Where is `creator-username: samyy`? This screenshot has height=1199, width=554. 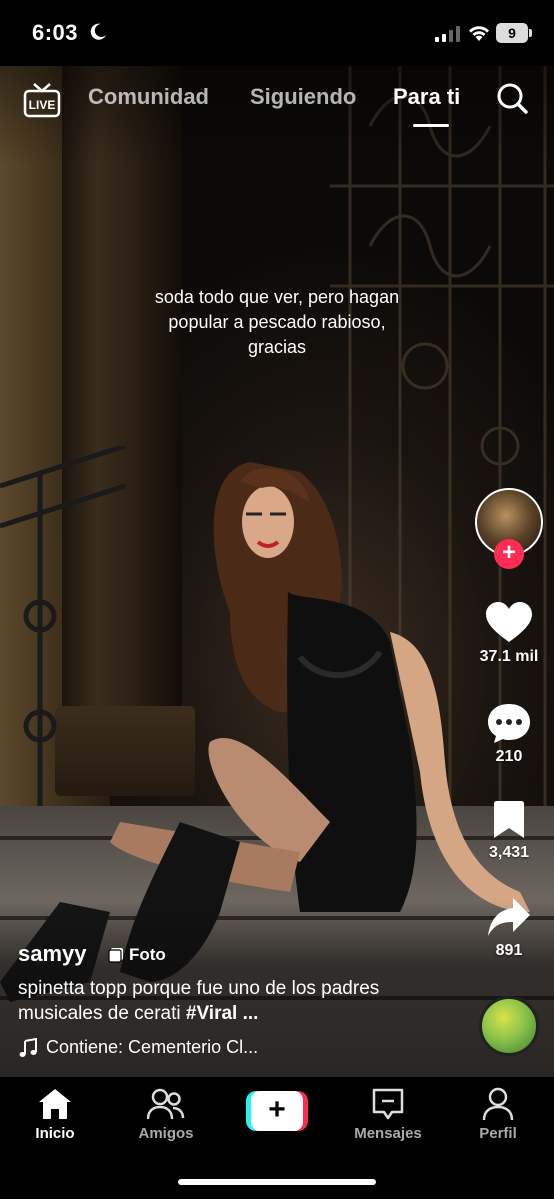
creator-username: samyy is located at coordinates (52, 954).